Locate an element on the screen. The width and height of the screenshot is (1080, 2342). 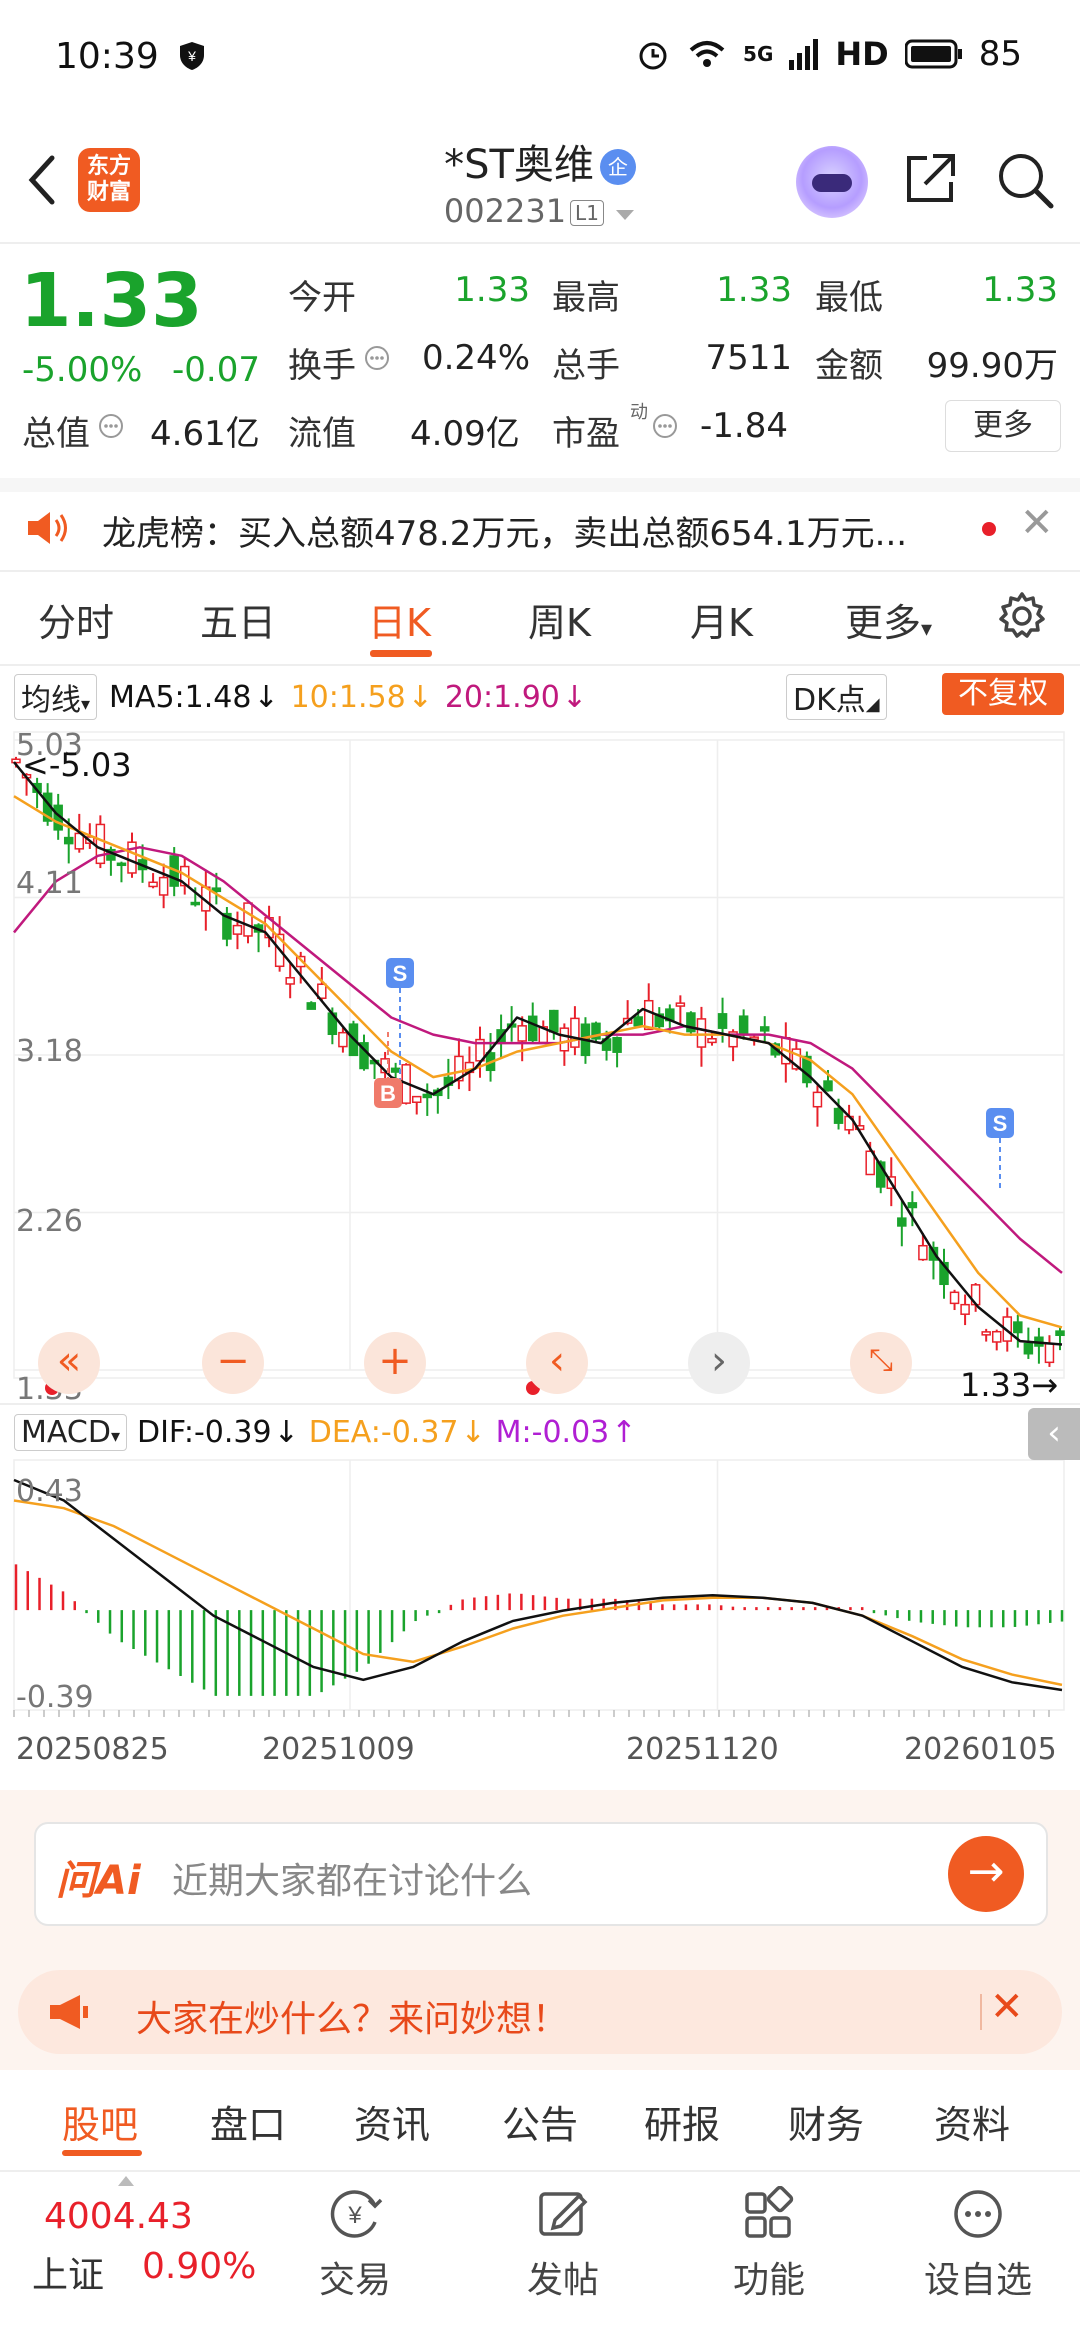
caret-icon: ◢ is located at coordinates (872, 704).